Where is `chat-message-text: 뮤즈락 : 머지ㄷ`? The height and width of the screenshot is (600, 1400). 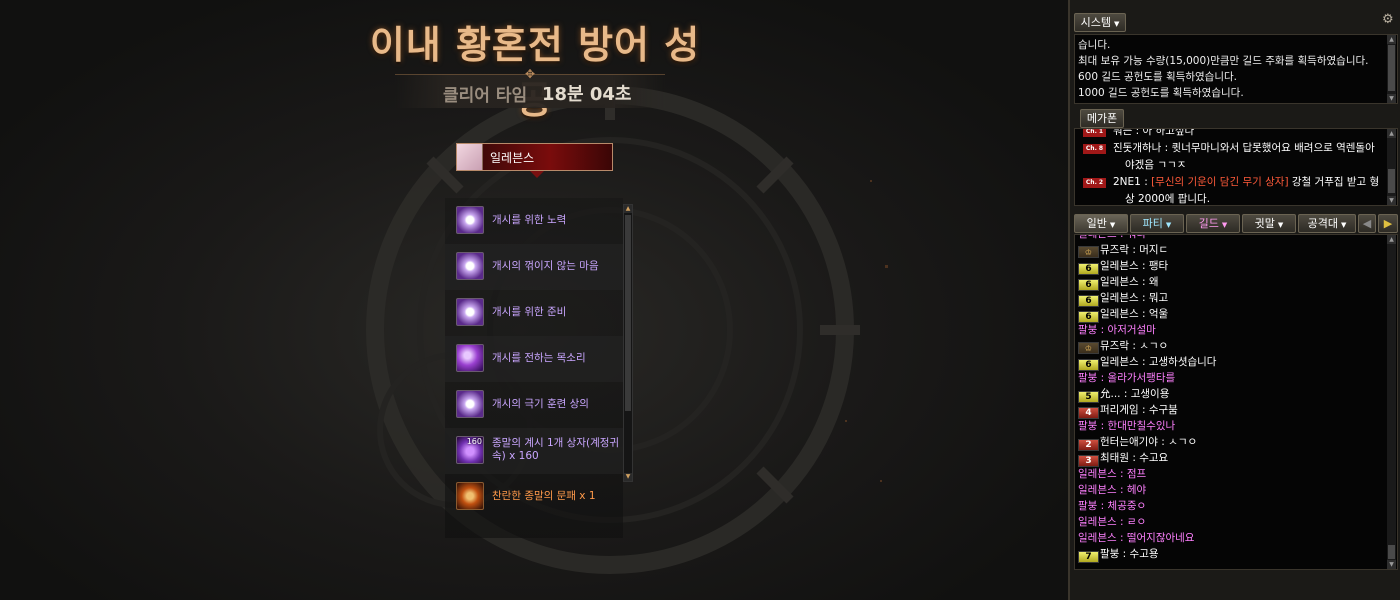 chat-message-text: 뮤즈락 : 머지ㄷ is located at coordinates (1134, 250).